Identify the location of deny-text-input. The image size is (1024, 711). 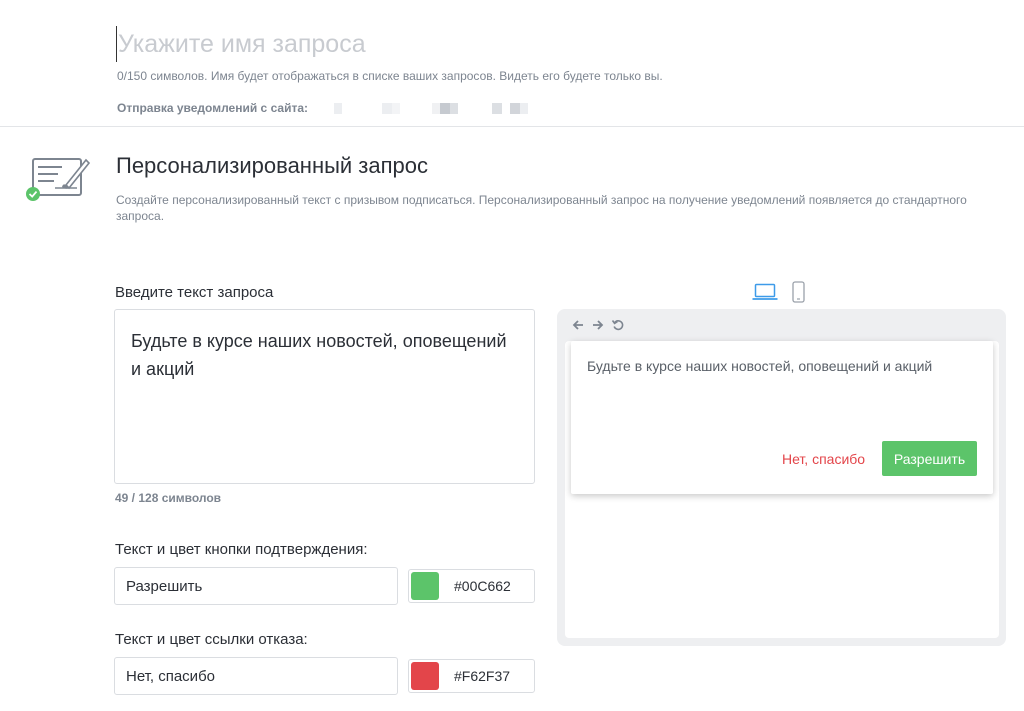
(256, 676).